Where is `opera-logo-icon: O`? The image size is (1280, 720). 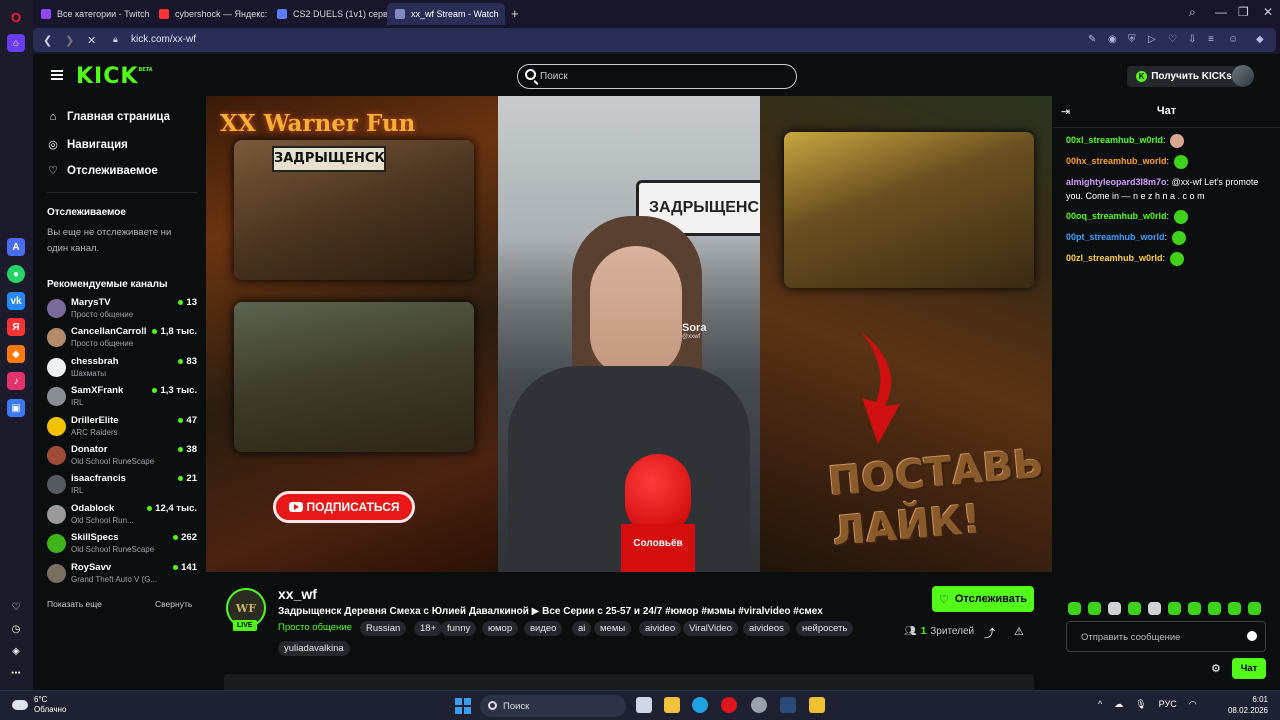 opera-logo-icon: O is located at coordinates (16, 17).